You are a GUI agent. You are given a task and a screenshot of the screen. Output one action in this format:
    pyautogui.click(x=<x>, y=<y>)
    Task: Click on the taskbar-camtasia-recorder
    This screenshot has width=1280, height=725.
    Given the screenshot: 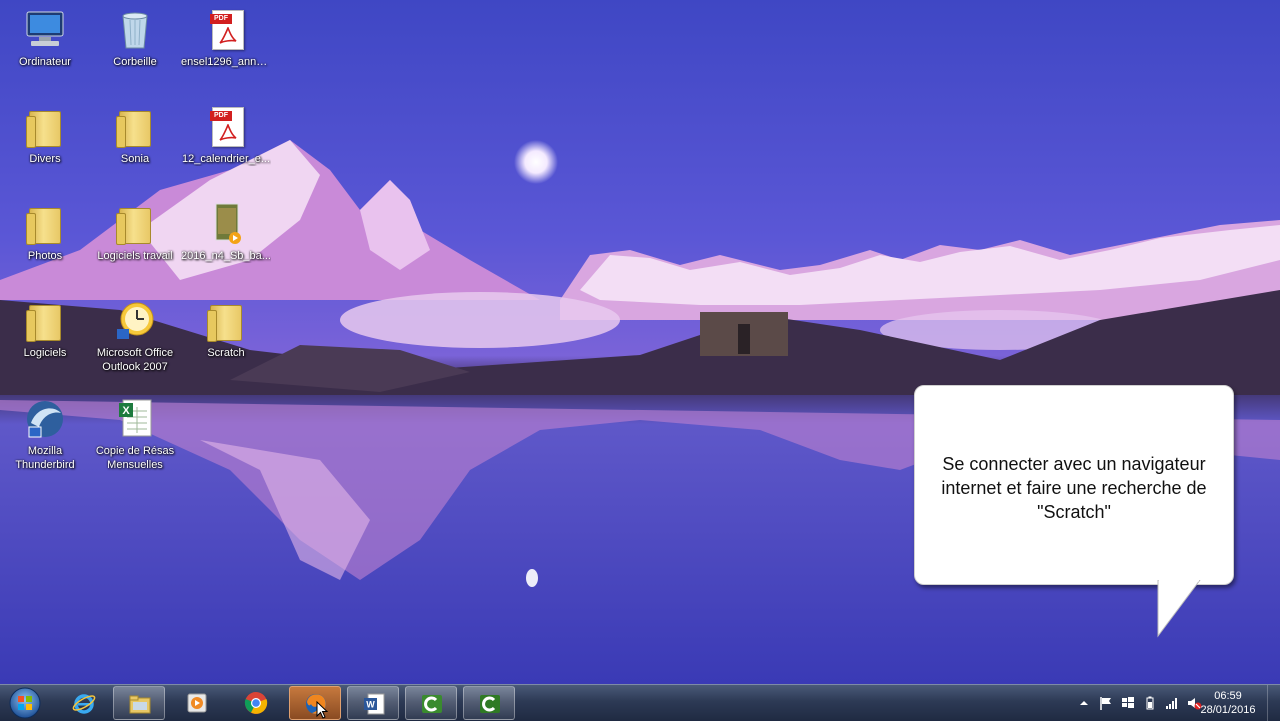 What is the action you would take?
    pyautogui.click(x=489, y=703)
    